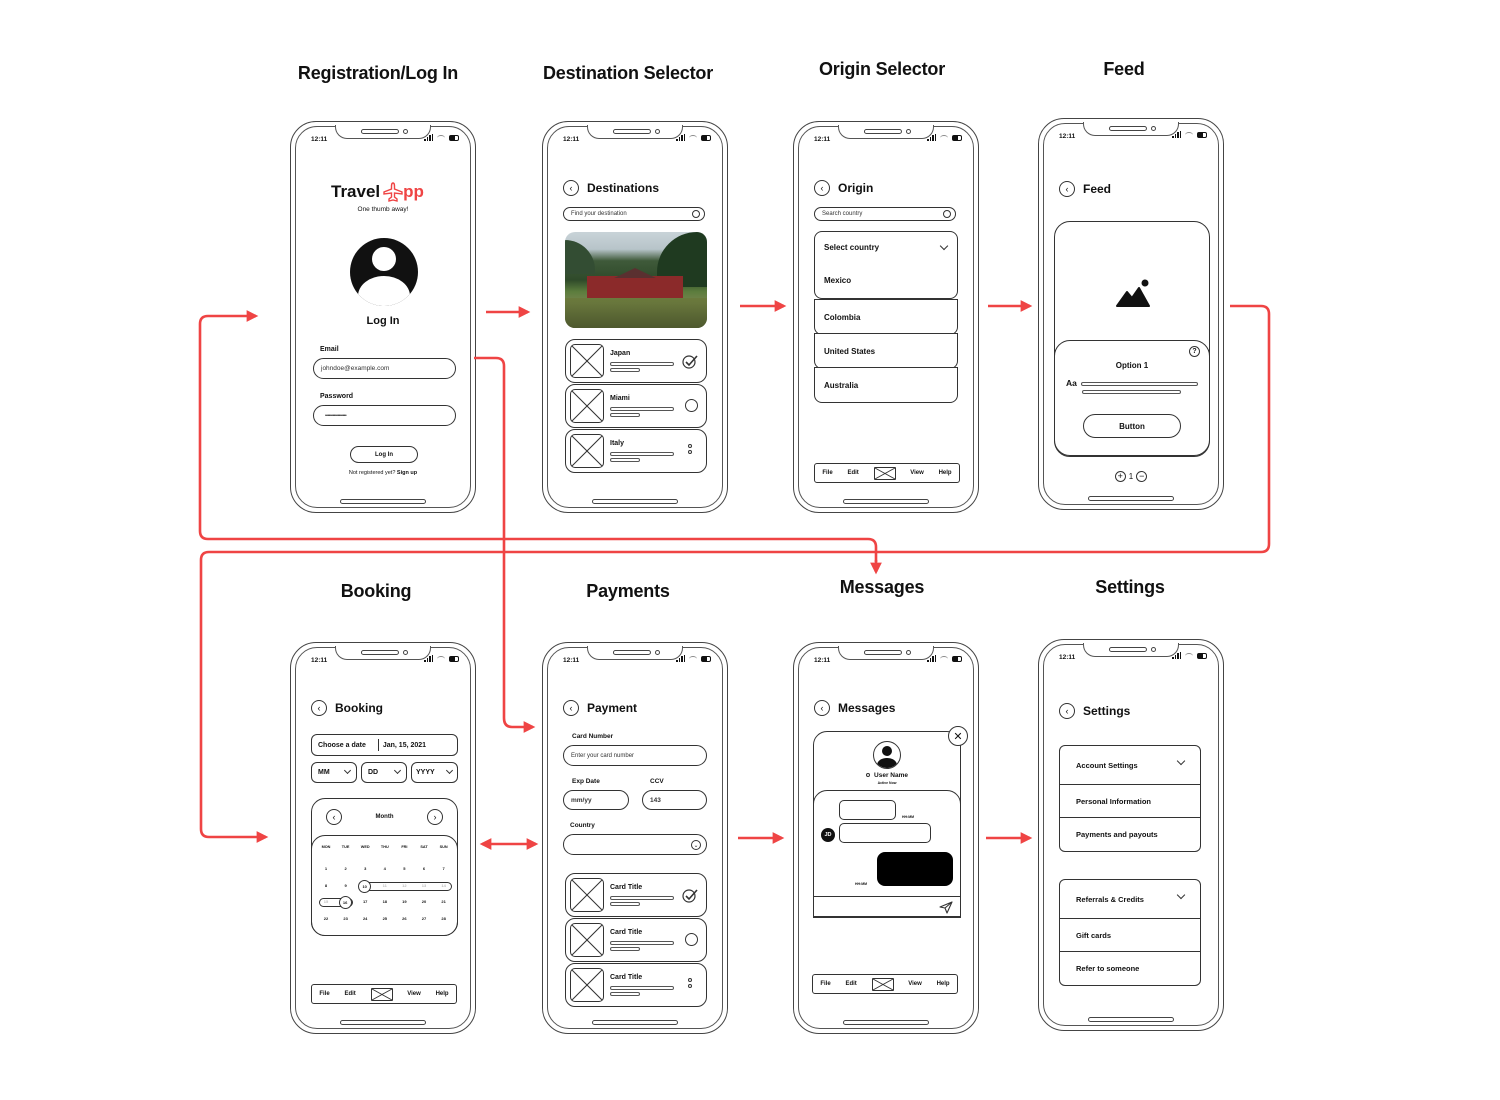 The height and width of the screenshot is (1100, 1500). Describe the element at coordinates (326, 901) in the screenshot. I see `calendar-day: 15` at that location.